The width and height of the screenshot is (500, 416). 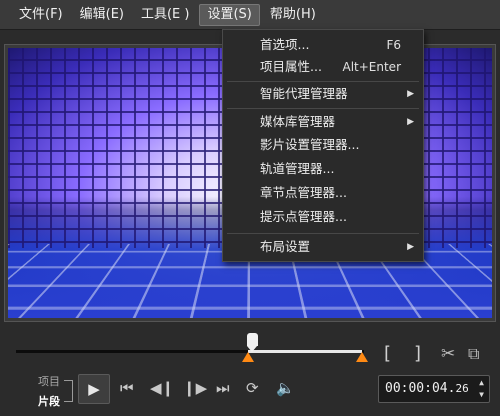 I want to click on menu-smart-proxy: 智能代理管理器 ▶, so click(x=323, y=94).